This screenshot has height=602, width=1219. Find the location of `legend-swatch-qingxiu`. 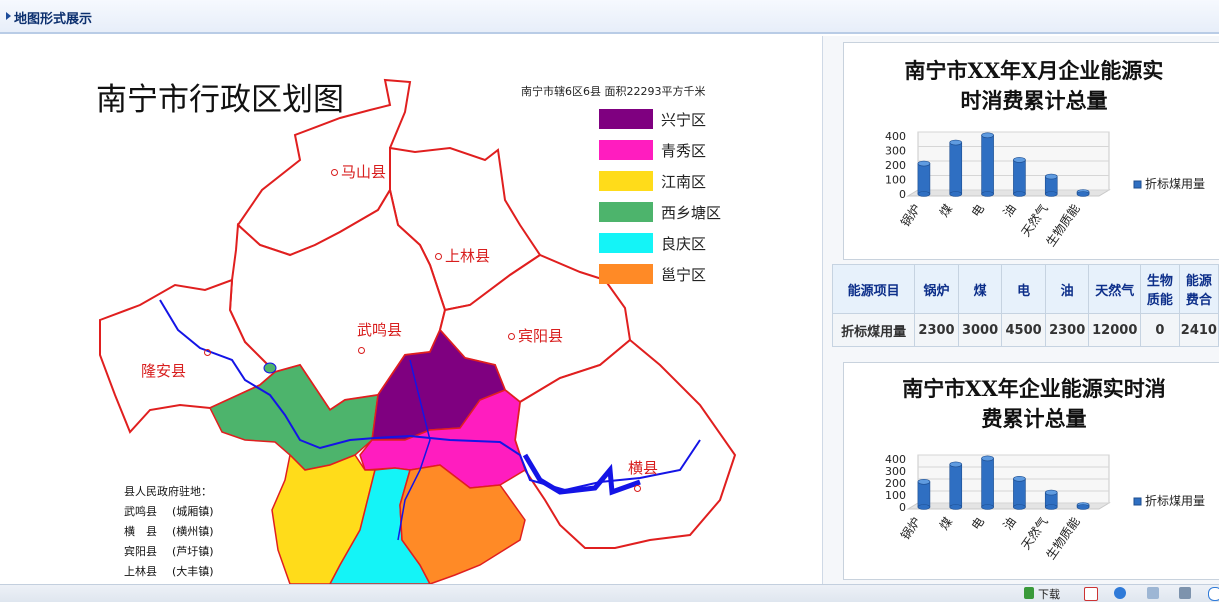

legend-swatch-qingxiu is located at coordinates (626, 150).